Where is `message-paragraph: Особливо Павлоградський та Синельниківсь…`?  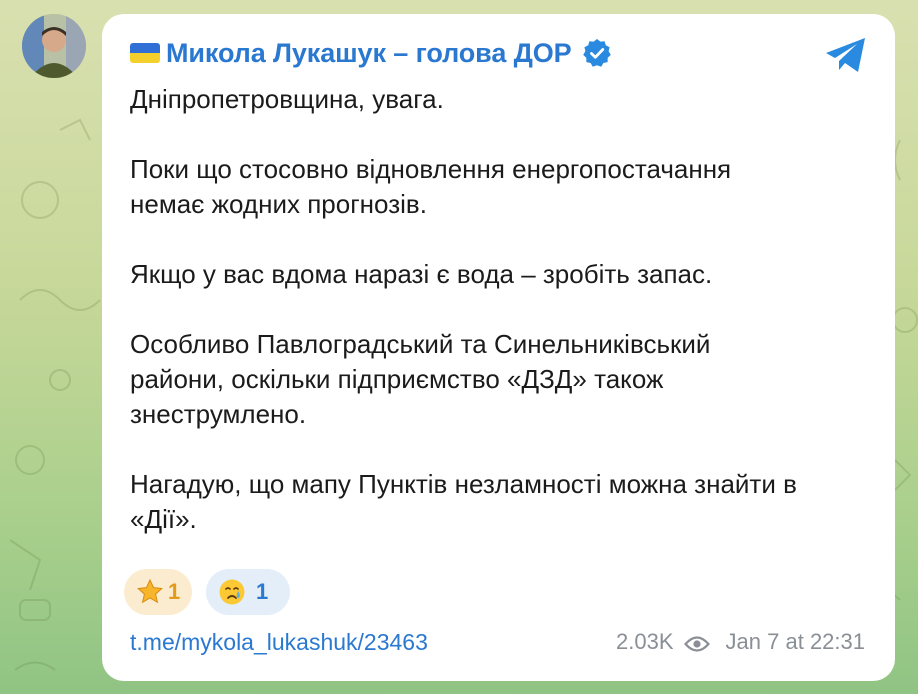
message-paragraph: Особливо Павлоградський та Синельниківсь… is located at coordinates (420, 379).